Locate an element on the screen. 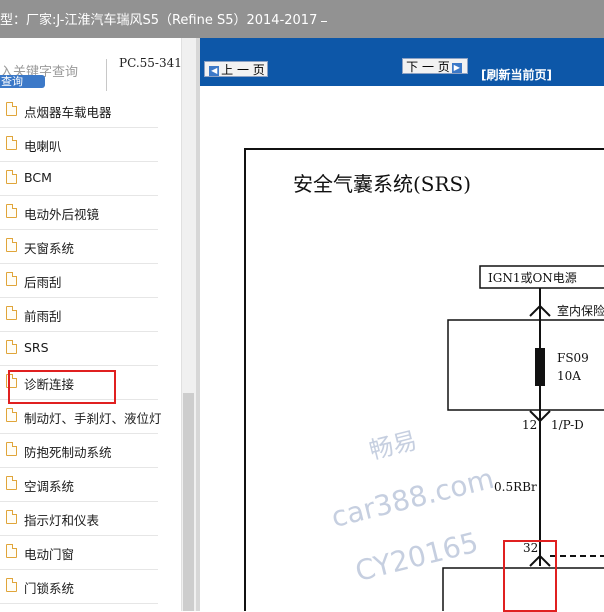  fuse-element is located at coordinates (540, 367).